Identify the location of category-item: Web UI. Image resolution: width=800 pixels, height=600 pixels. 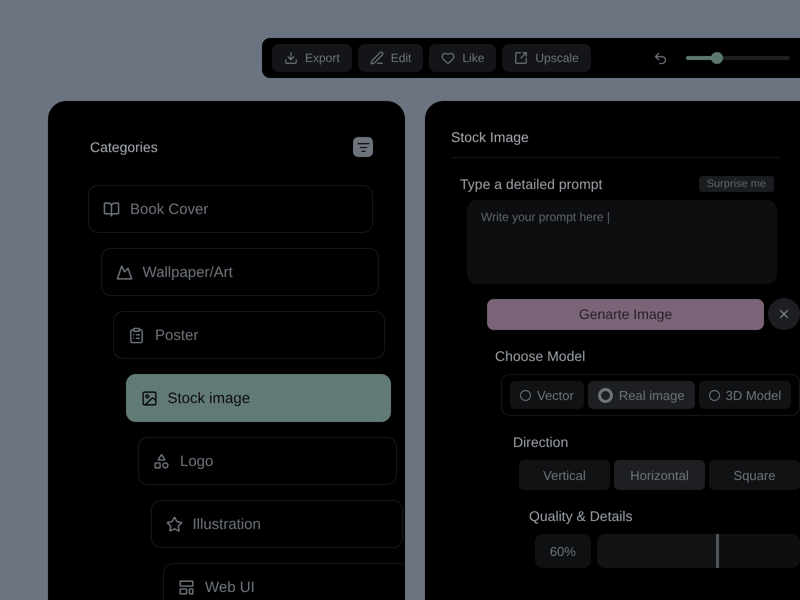
(284, 581).